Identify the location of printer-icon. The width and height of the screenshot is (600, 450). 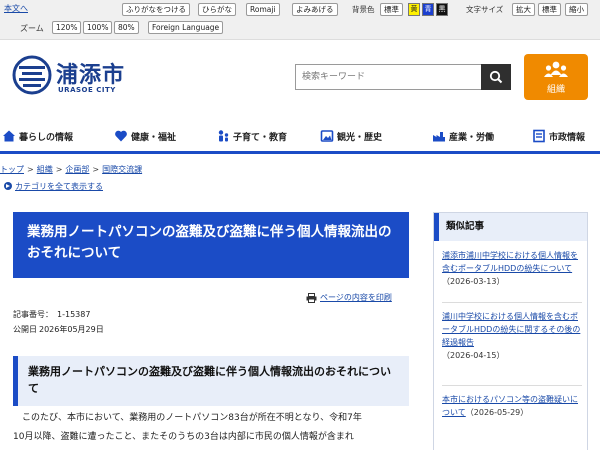
(311, 297).